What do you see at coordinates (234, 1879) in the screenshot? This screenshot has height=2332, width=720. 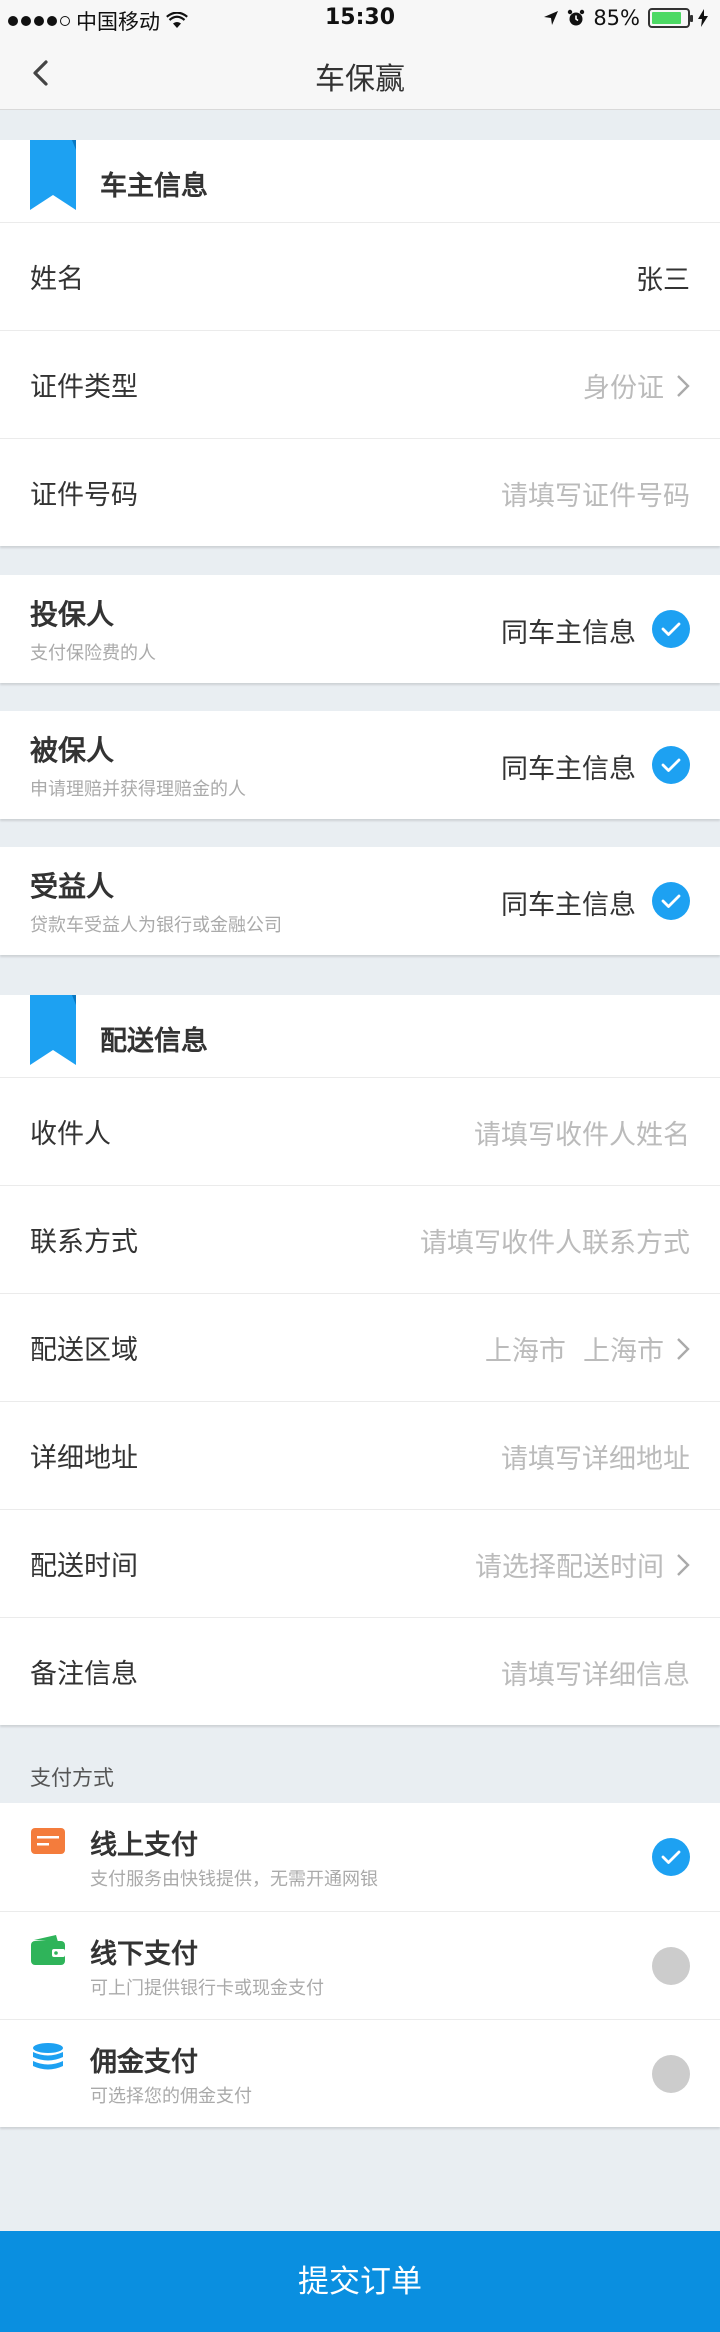 I see `payment-desc: 支付服务由快钱提供，无需开通网银` at bounding box center [234, 1879].